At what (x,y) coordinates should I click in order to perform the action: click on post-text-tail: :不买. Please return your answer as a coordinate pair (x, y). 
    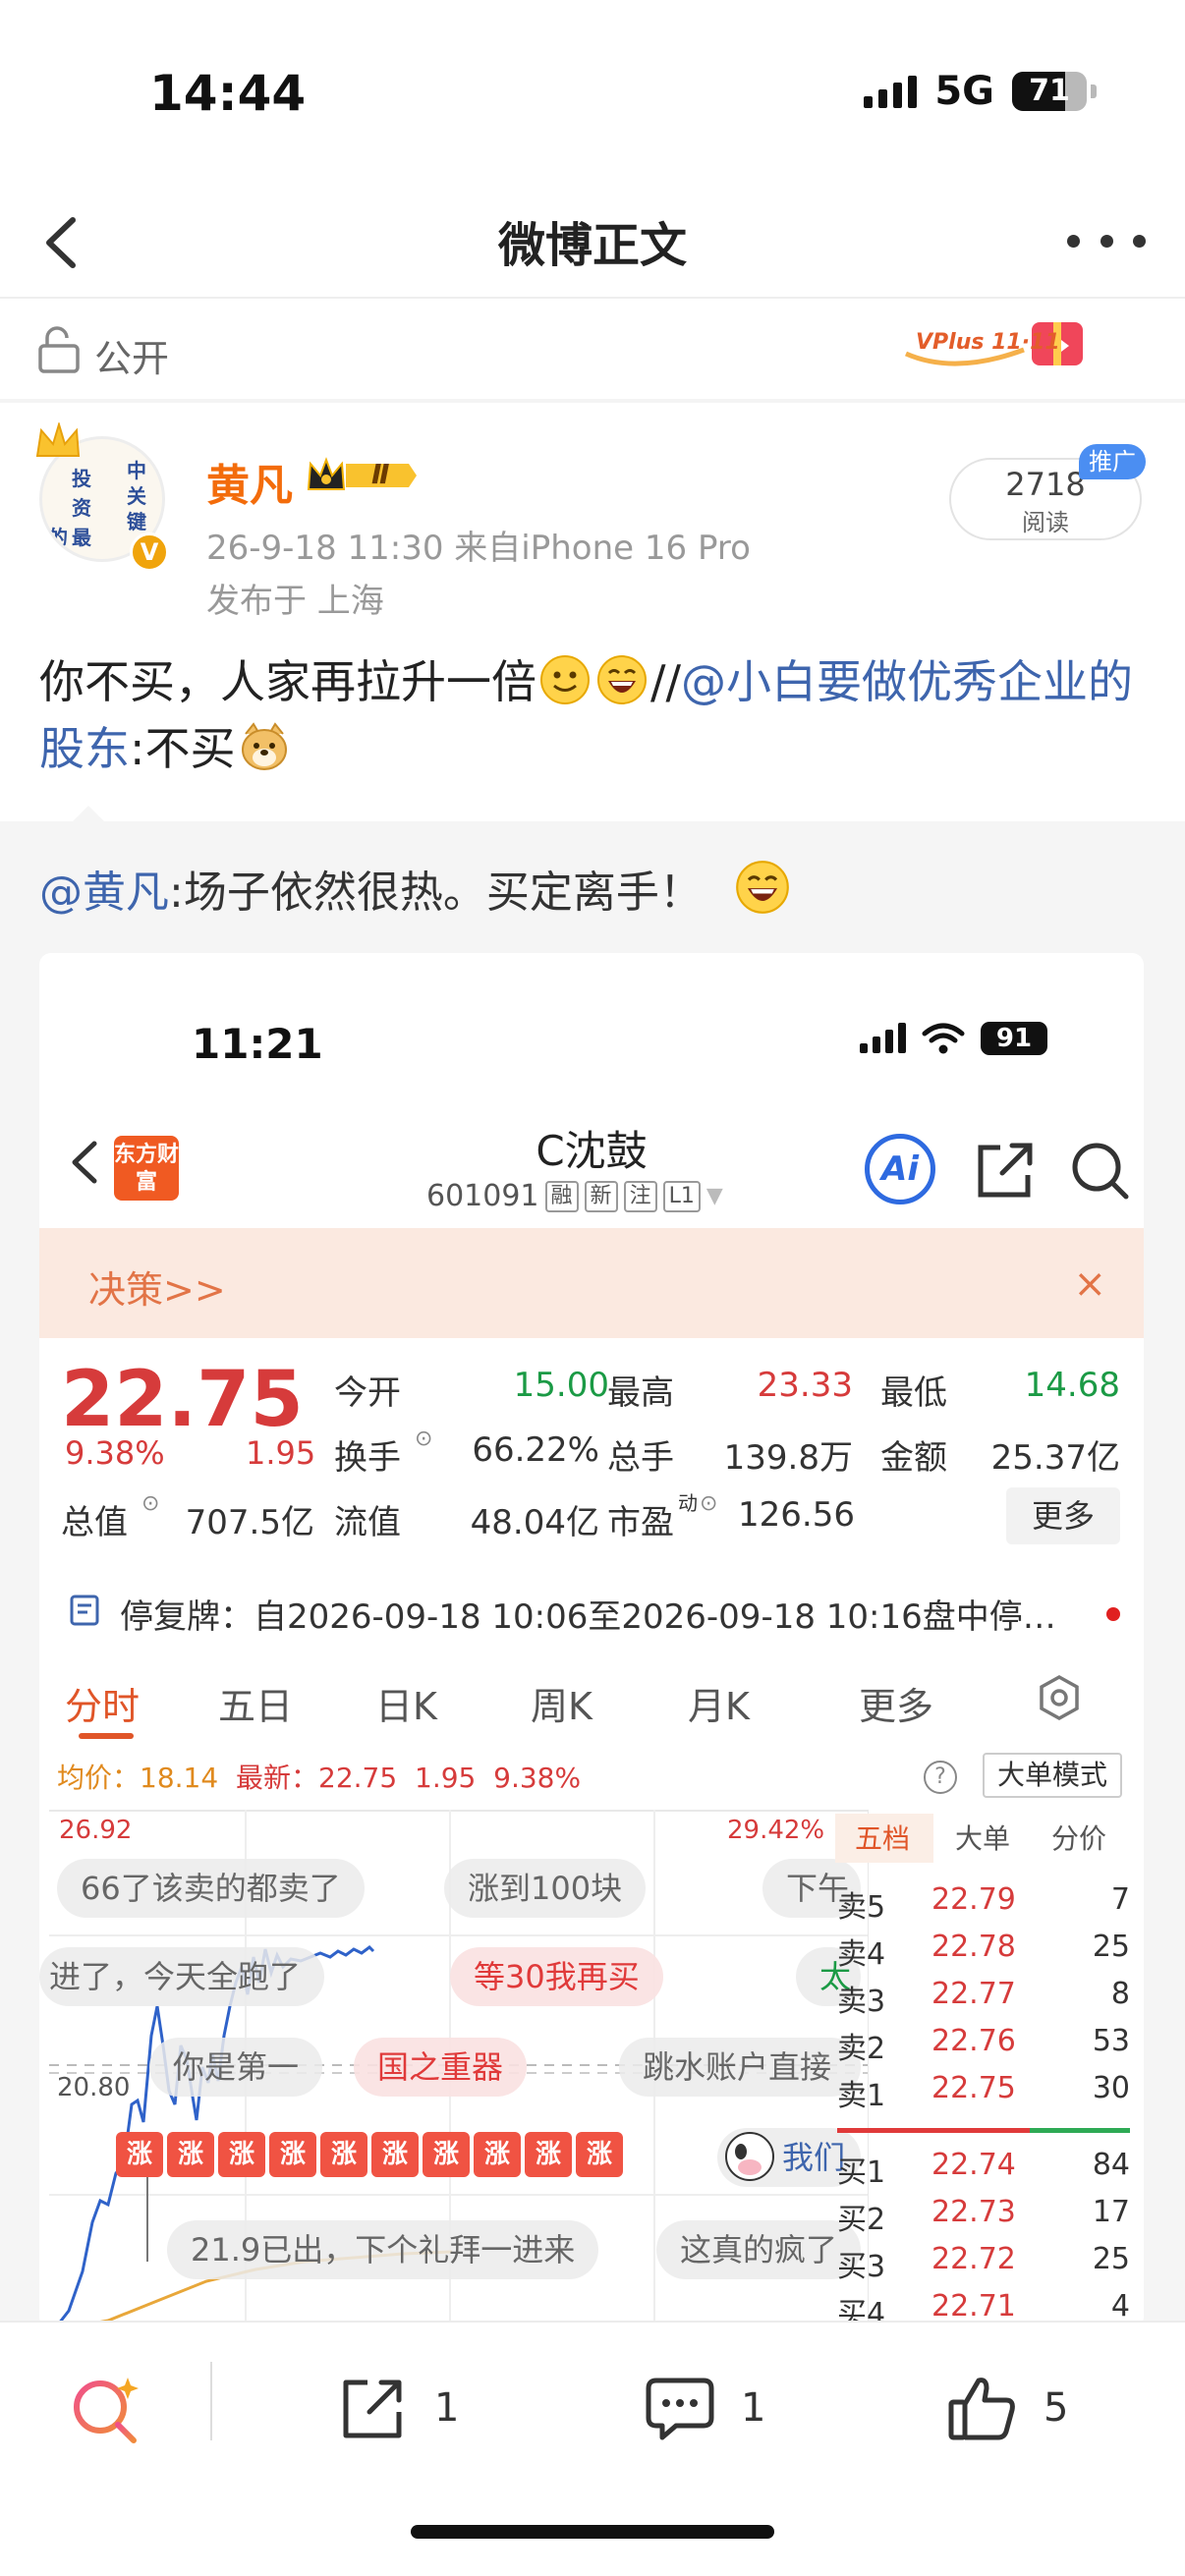
    Looking at the image, I should click on (183, 748).